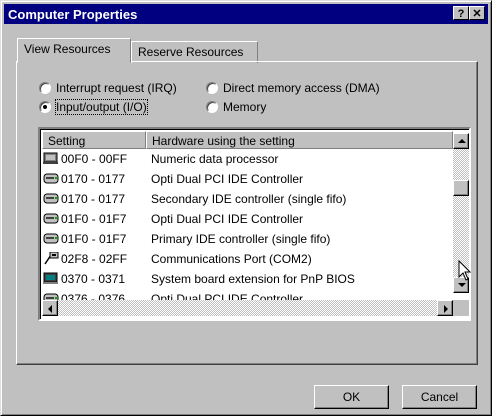 This screenshot has width=492, height=416. Describe the element at coordinates (212, 107) in the screenshot. I see `radio-memory-dot` at that location.